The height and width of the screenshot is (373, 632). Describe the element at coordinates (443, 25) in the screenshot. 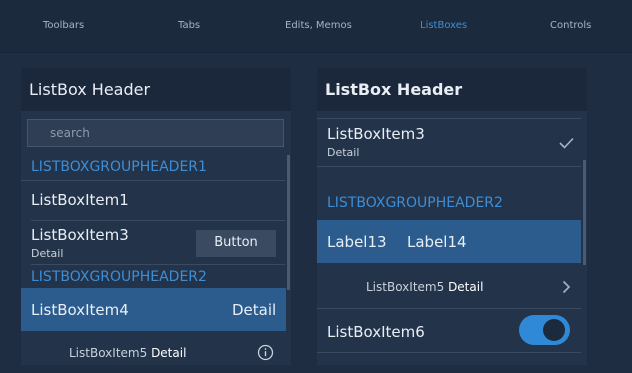

I see `tab-listboxes: ListBoxes` at that location.